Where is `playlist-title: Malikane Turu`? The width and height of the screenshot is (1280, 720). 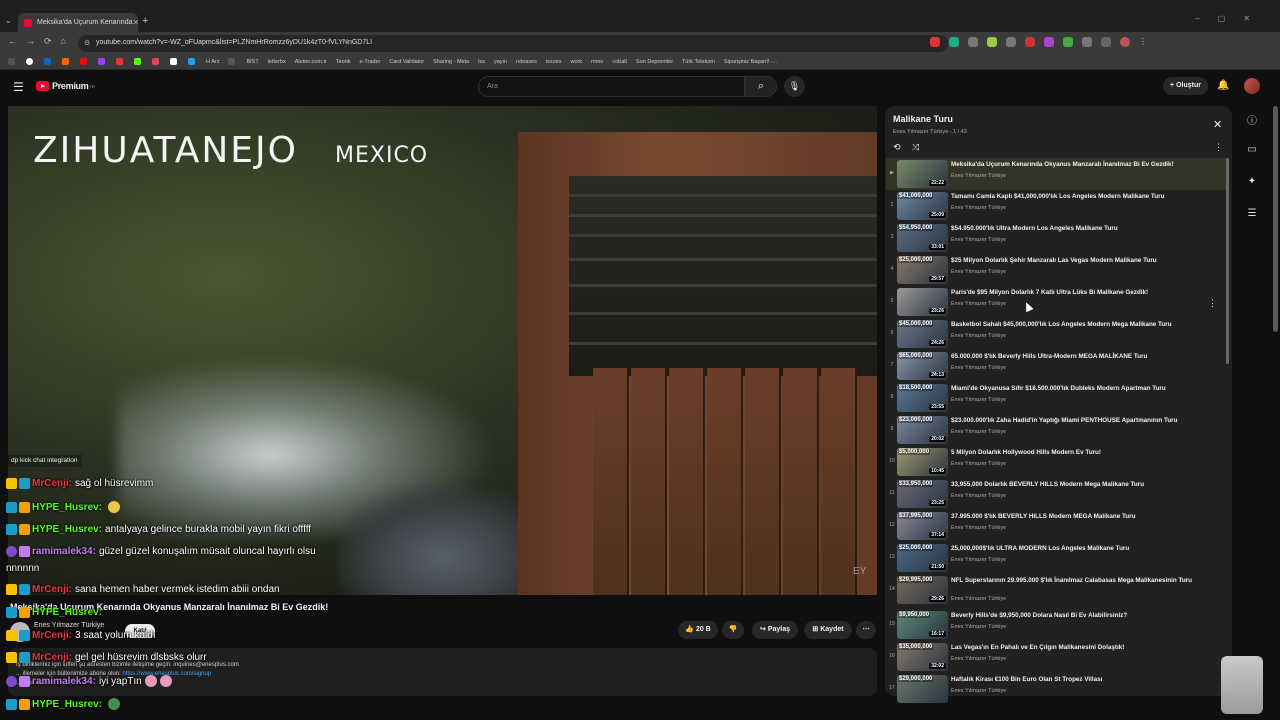 playlist-title: Malikane Turu is located at coordinates (923, 119).